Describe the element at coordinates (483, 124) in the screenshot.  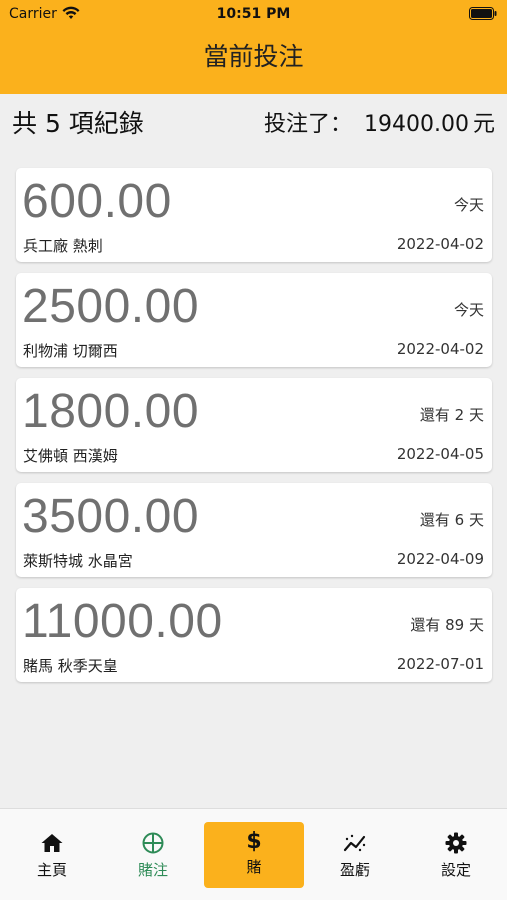
I see `total-unit: 元` at that location.